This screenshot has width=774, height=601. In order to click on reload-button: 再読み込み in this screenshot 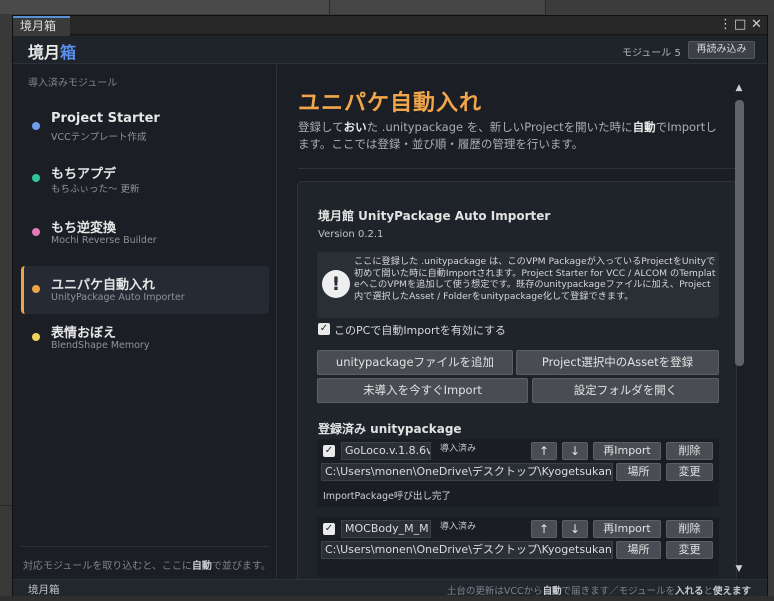, I will do `click(721, 50)`.